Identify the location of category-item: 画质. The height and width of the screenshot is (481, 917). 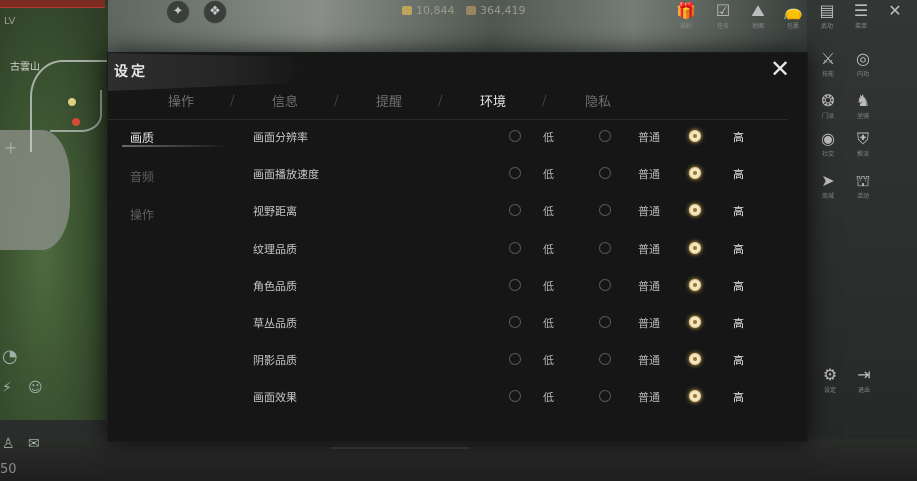
(142, 137).